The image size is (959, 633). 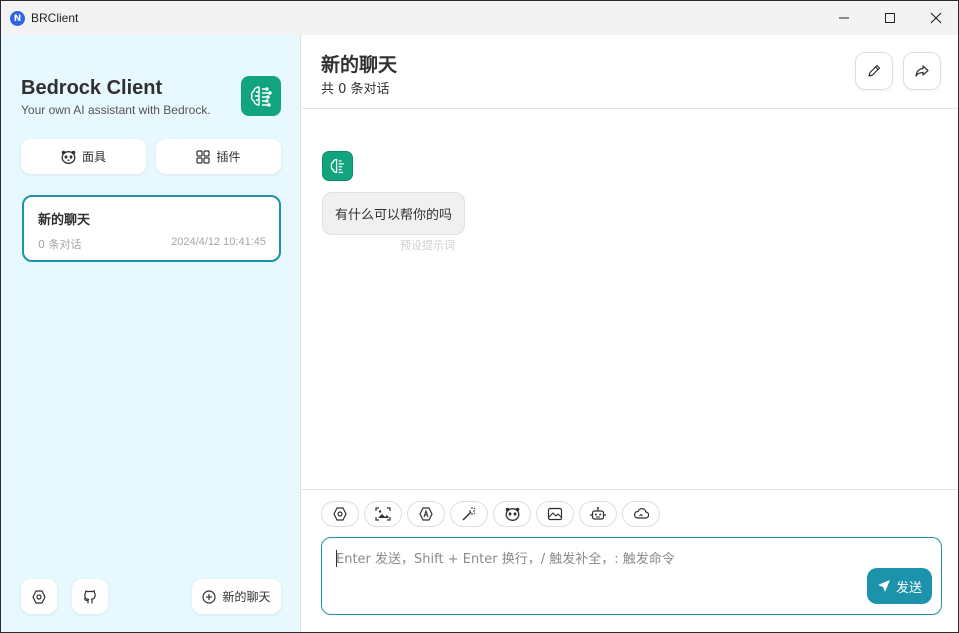 I want to click on pencil-icon, so click(x=874, y=70).